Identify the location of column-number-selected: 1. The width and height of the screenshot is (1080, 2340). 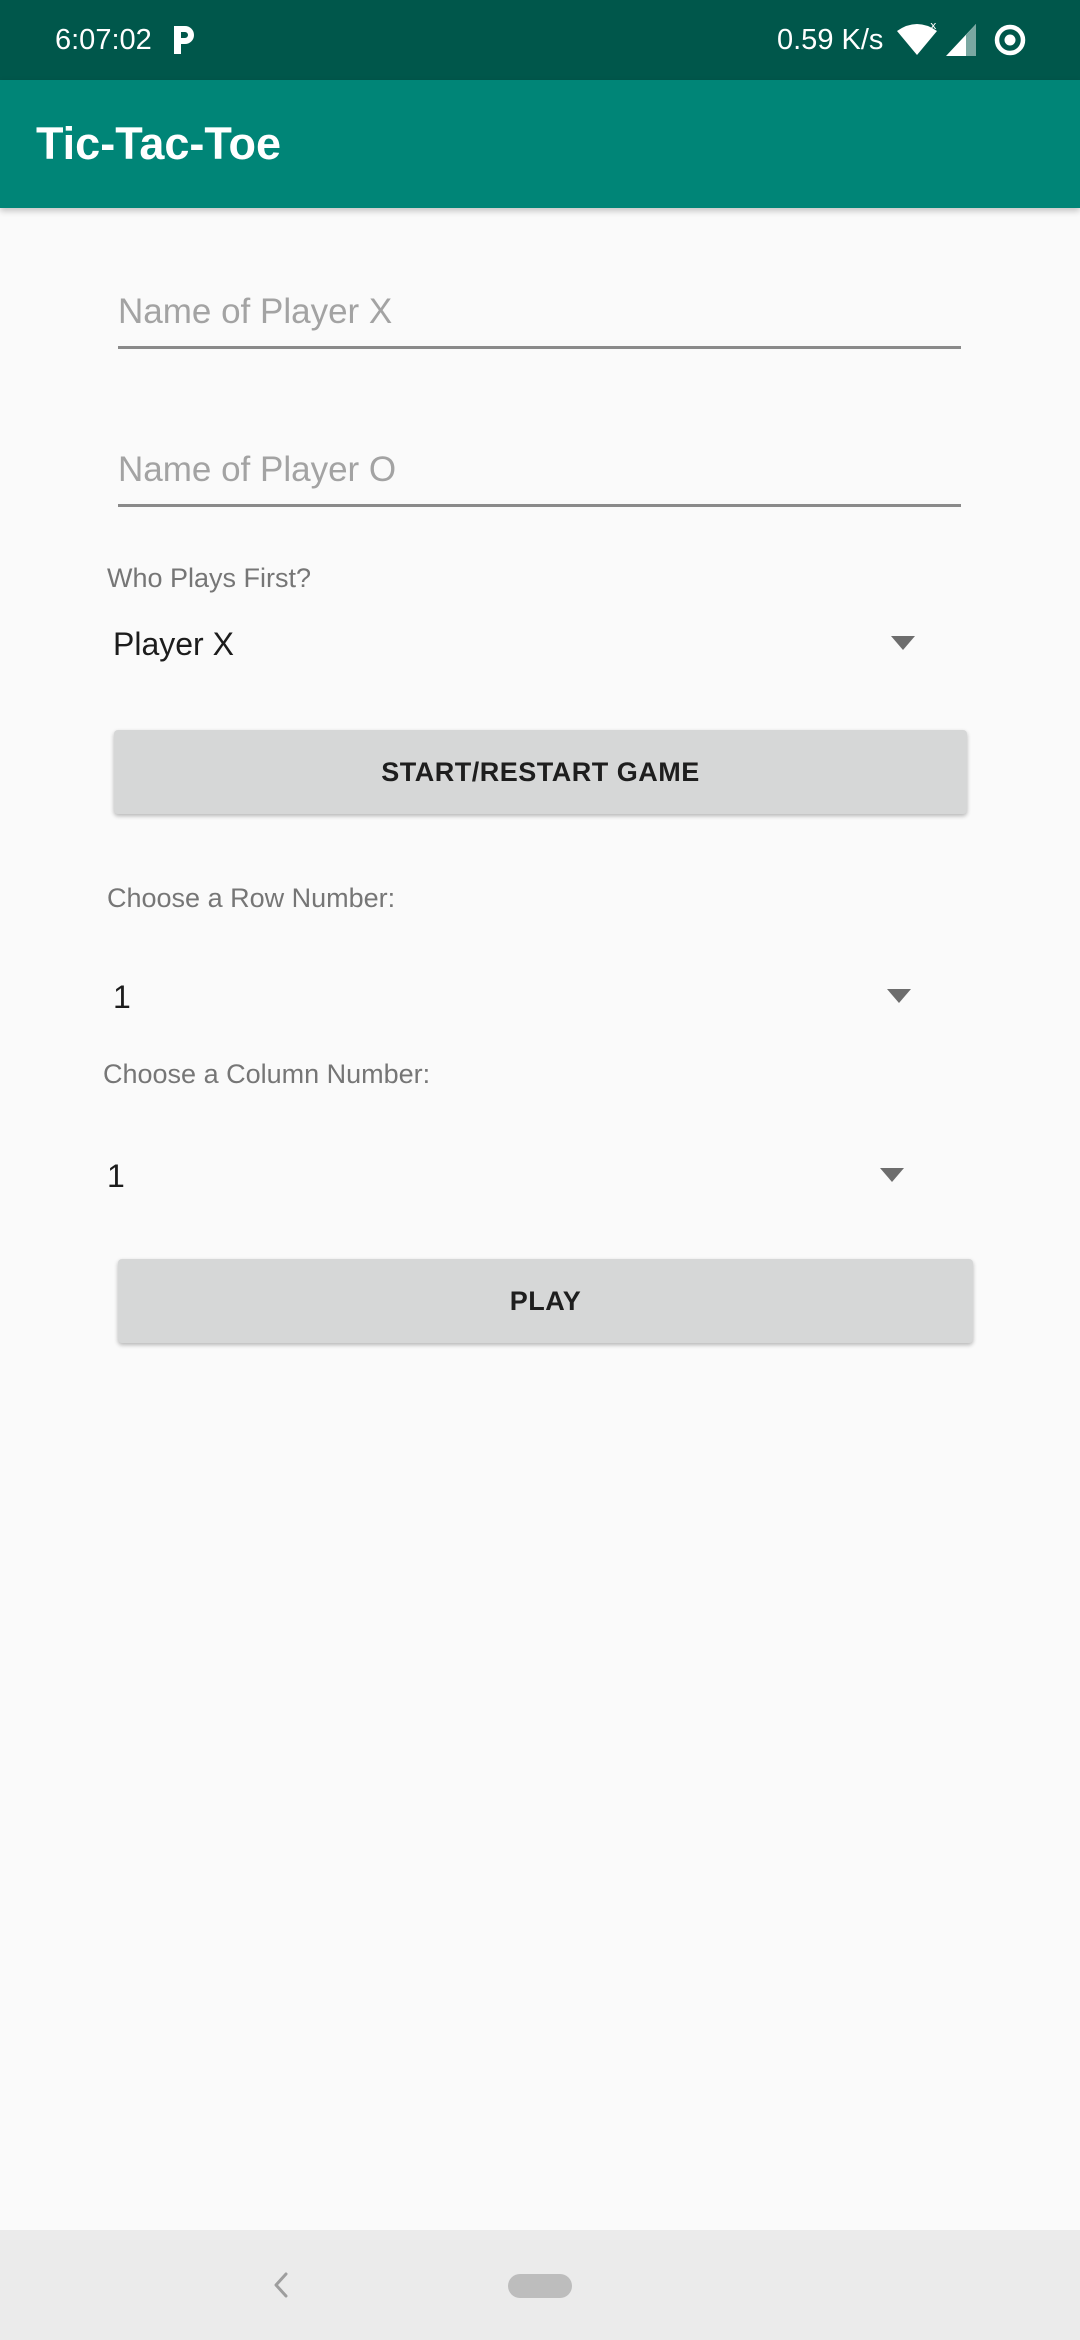
(116, 1176).